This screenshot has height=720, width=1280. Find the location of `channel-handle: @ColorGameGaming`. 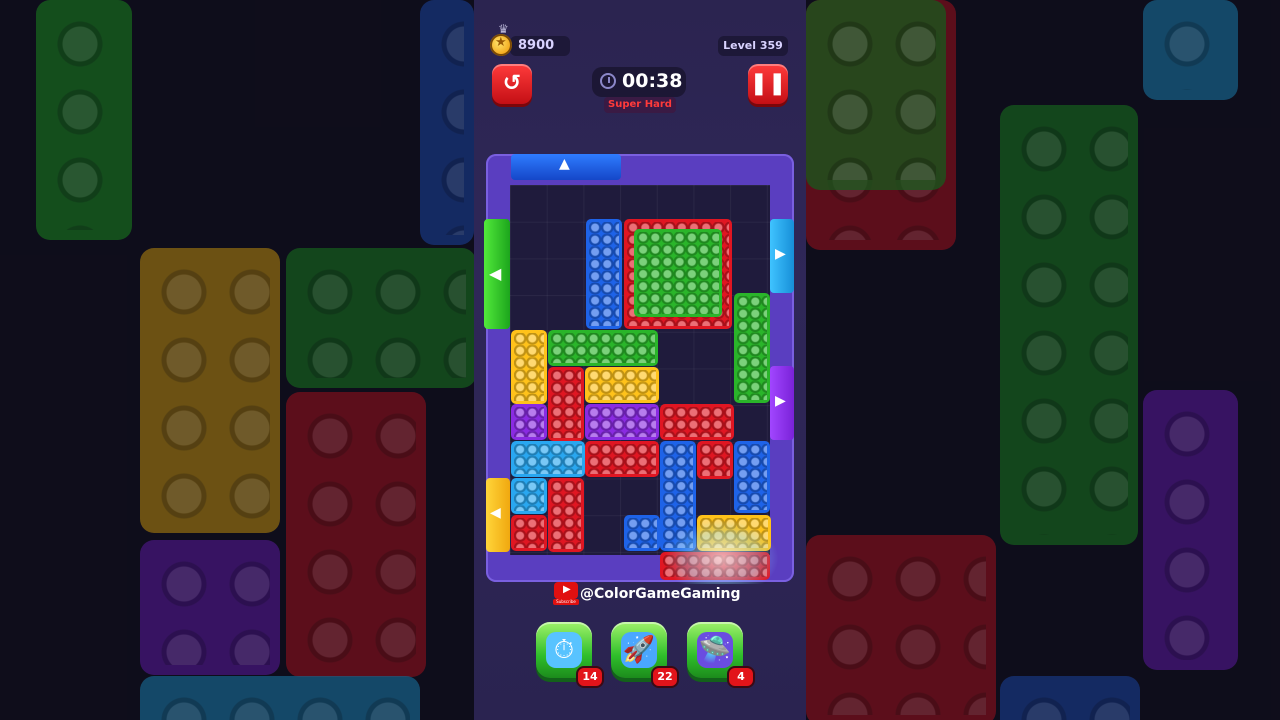

channel-handle: @ColorGameGaming is located at coordinates (660, 594).